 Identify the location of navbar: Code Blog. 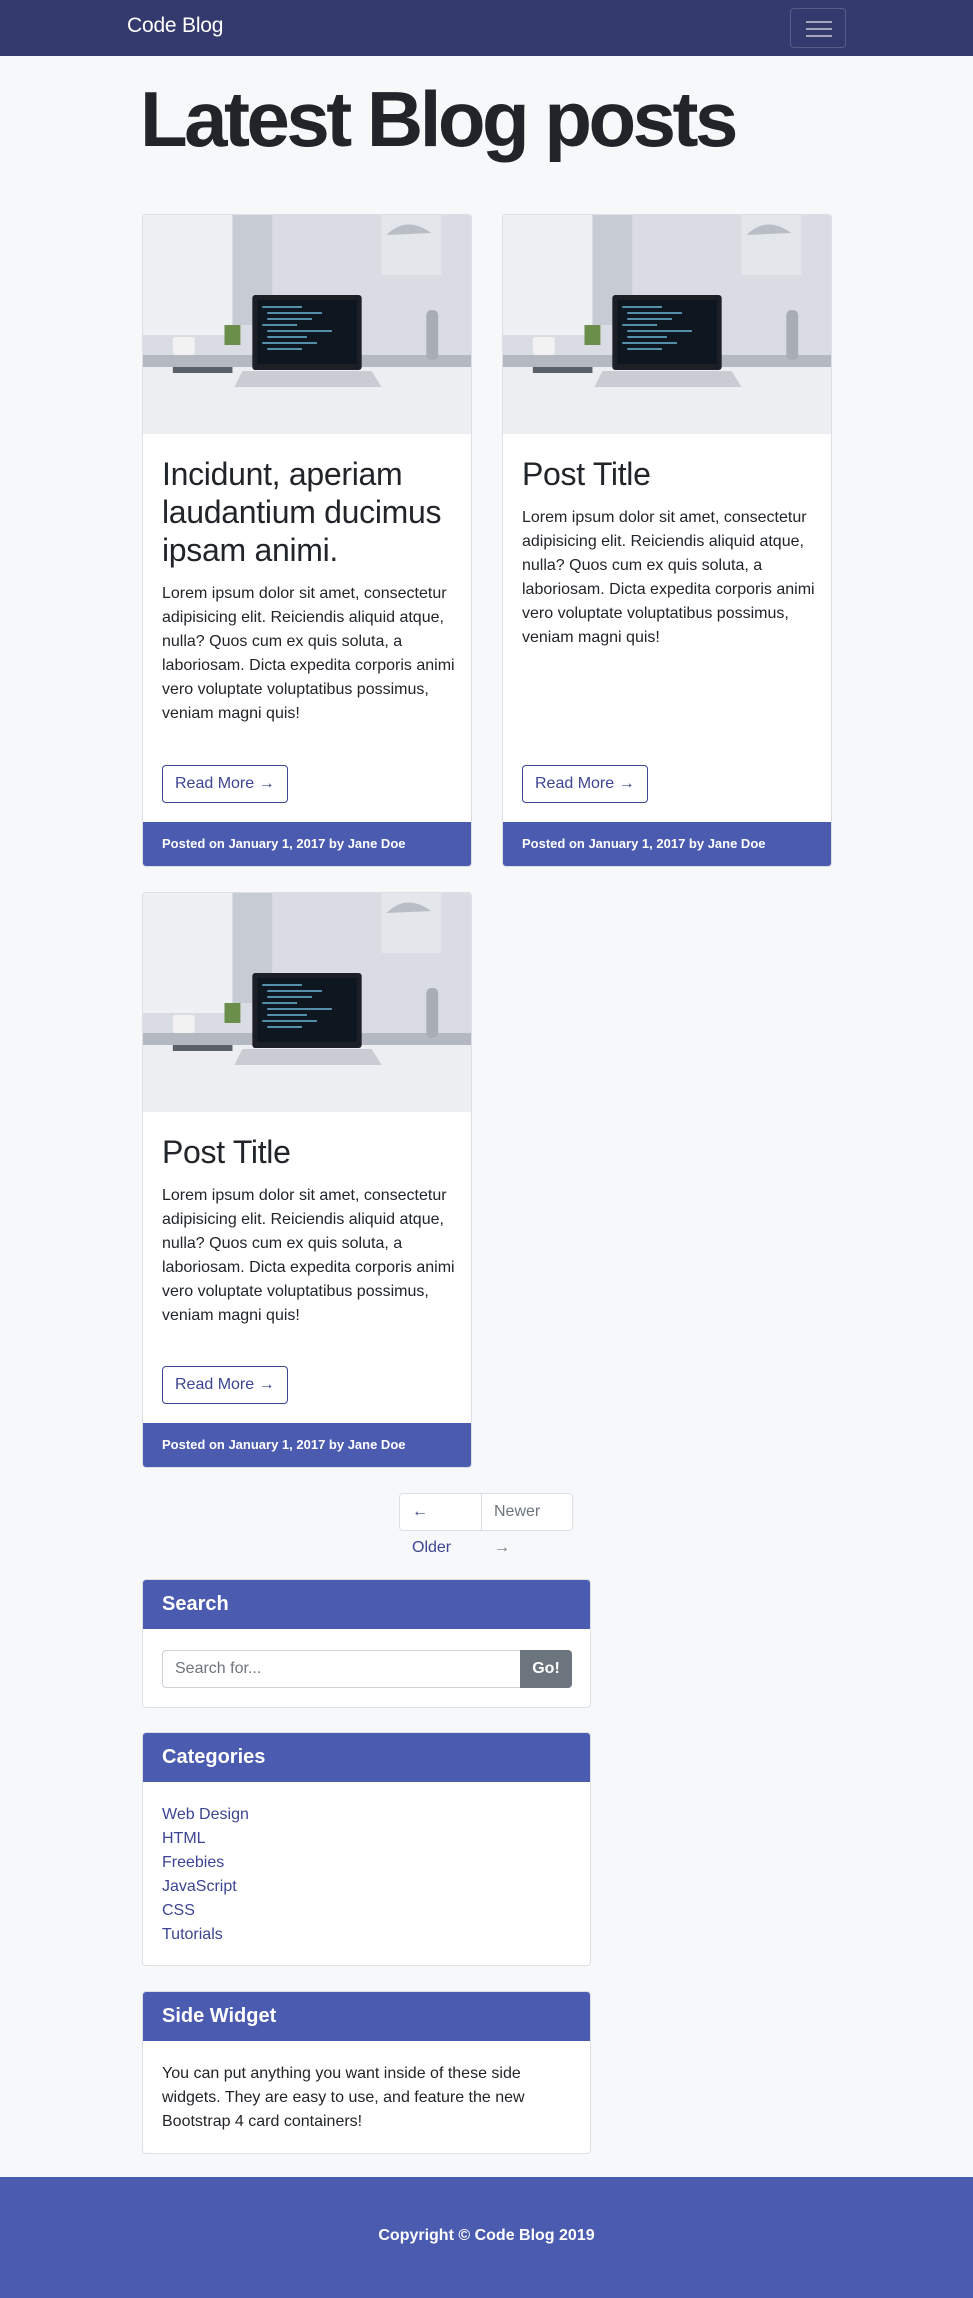
(486, 28).